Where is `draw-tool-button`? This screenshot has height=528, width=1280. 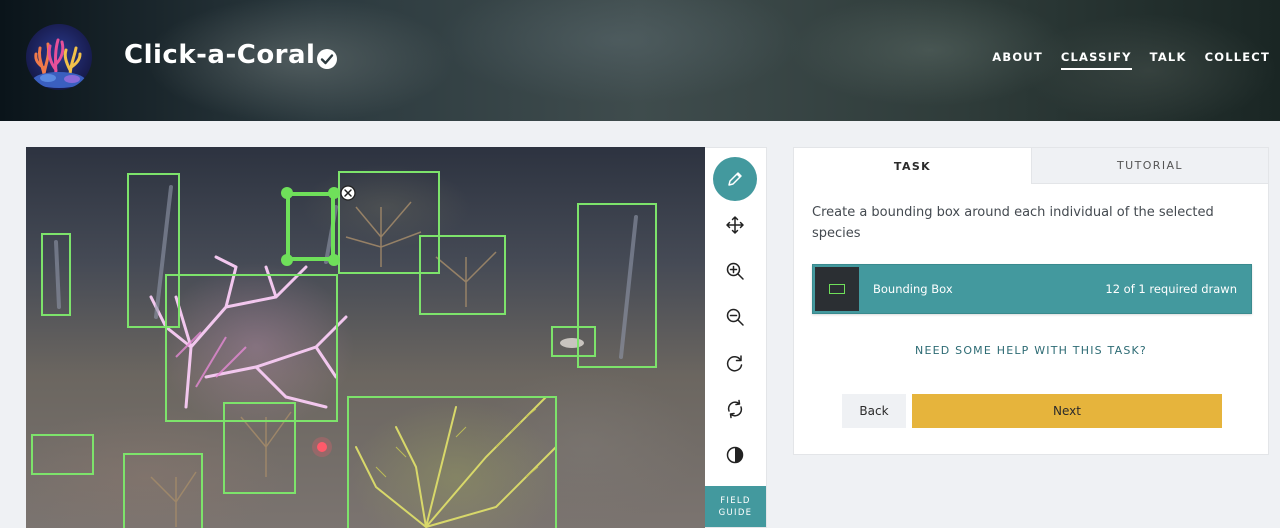 draw-tool-button is located at coordinates (735, 179).